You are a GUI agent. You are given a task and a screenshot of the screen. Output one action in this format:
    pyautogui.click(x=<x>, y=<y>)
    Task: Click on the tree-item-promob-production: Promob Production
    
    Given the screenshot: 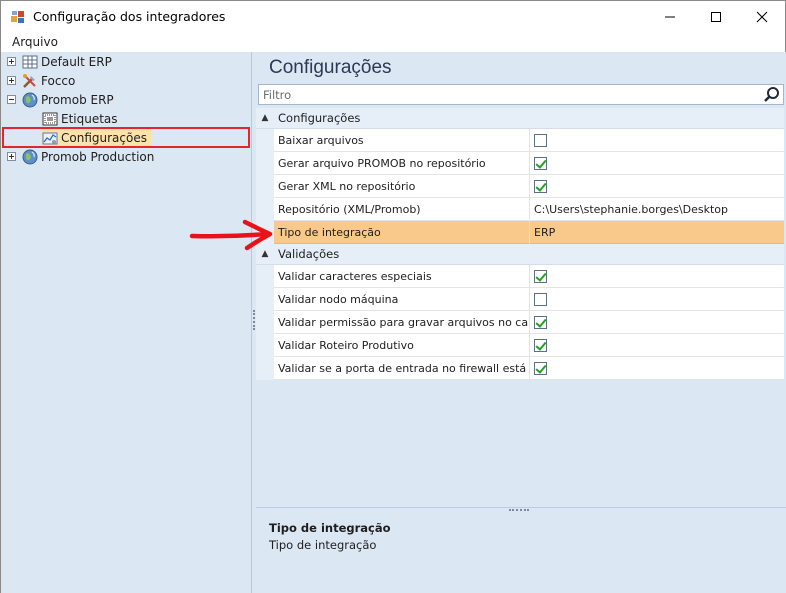 What is the action you would take?
    pyautogui.click(x=80, y=156)
    